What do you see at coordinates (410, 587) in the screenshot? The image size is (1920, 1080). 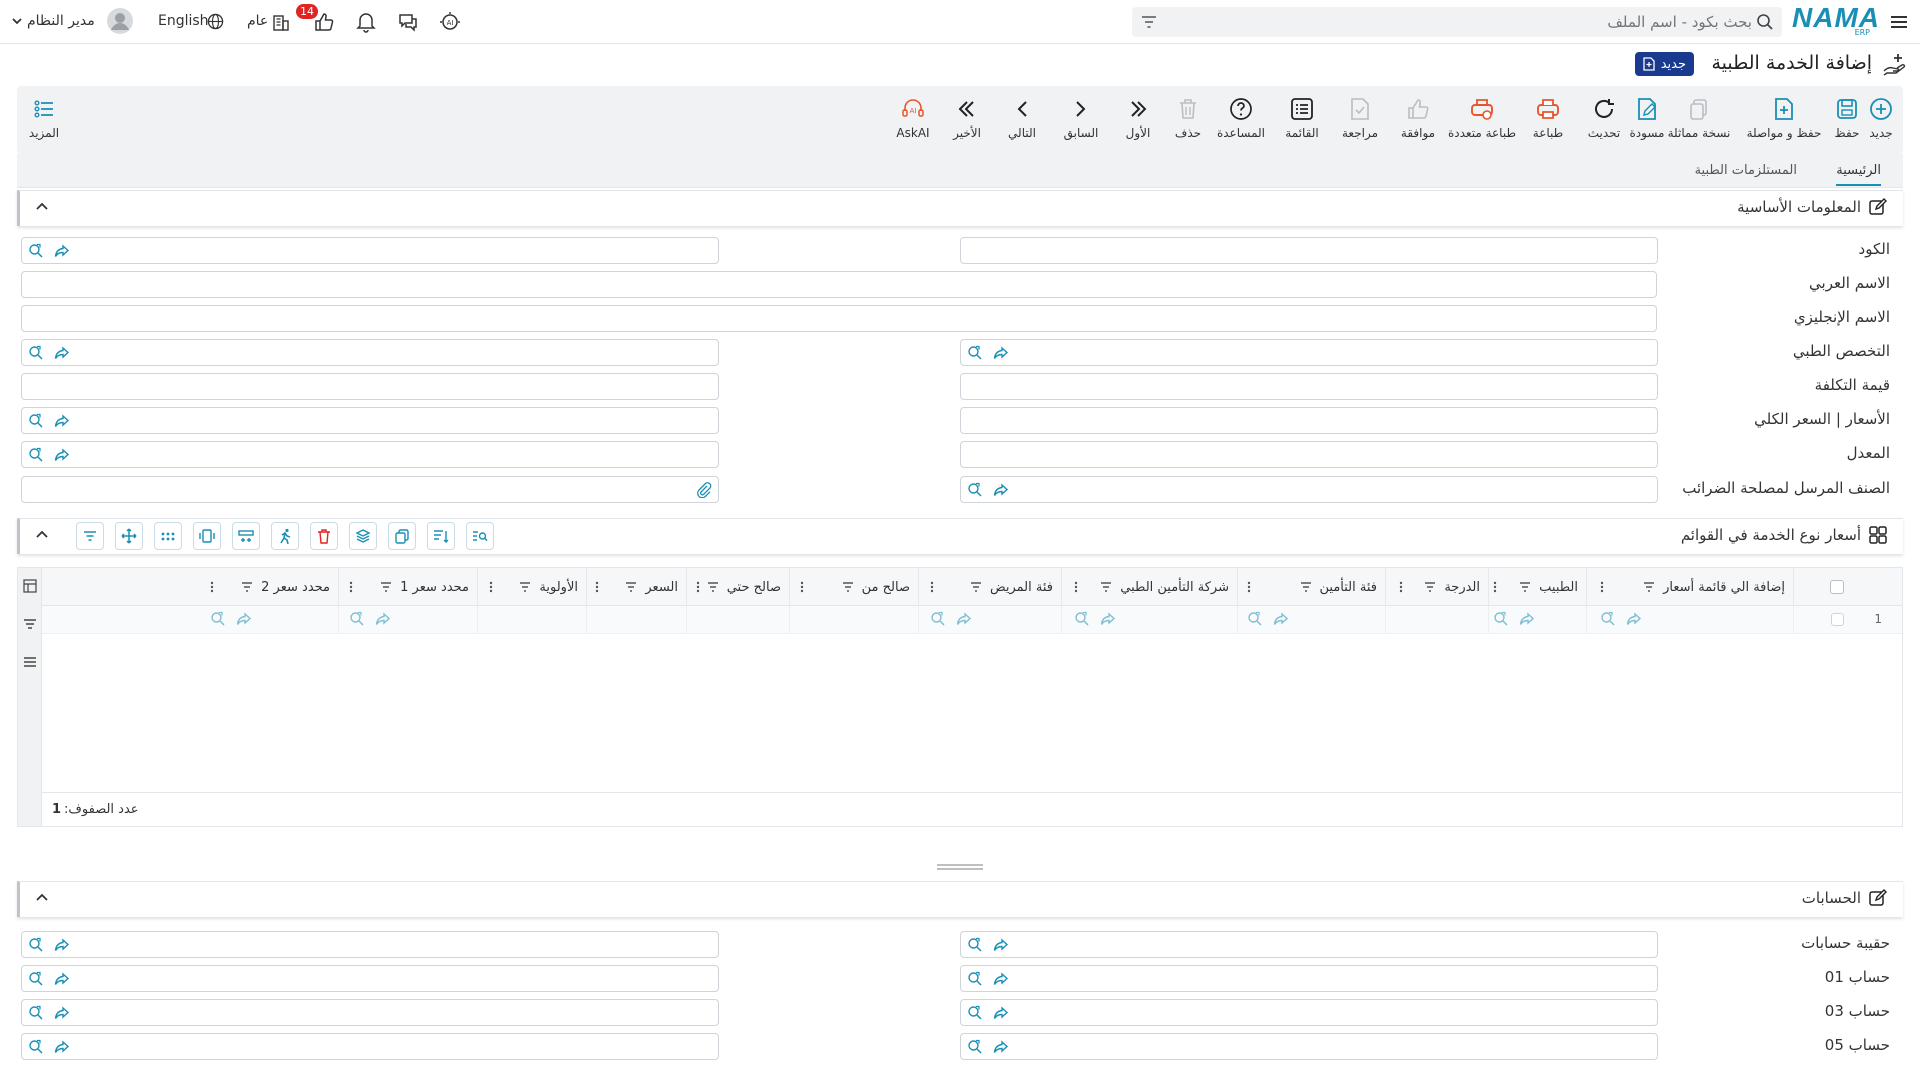 I see `column-header: محدد سعر 1` at bounding box center [410, 587].